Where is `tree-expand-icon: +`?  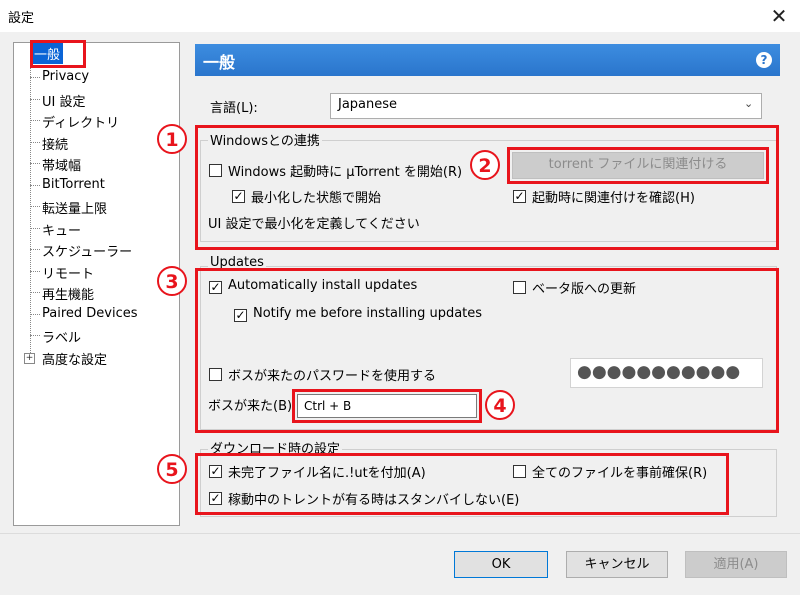 tree-expand-icon: + is located at coordinates (29, 358).